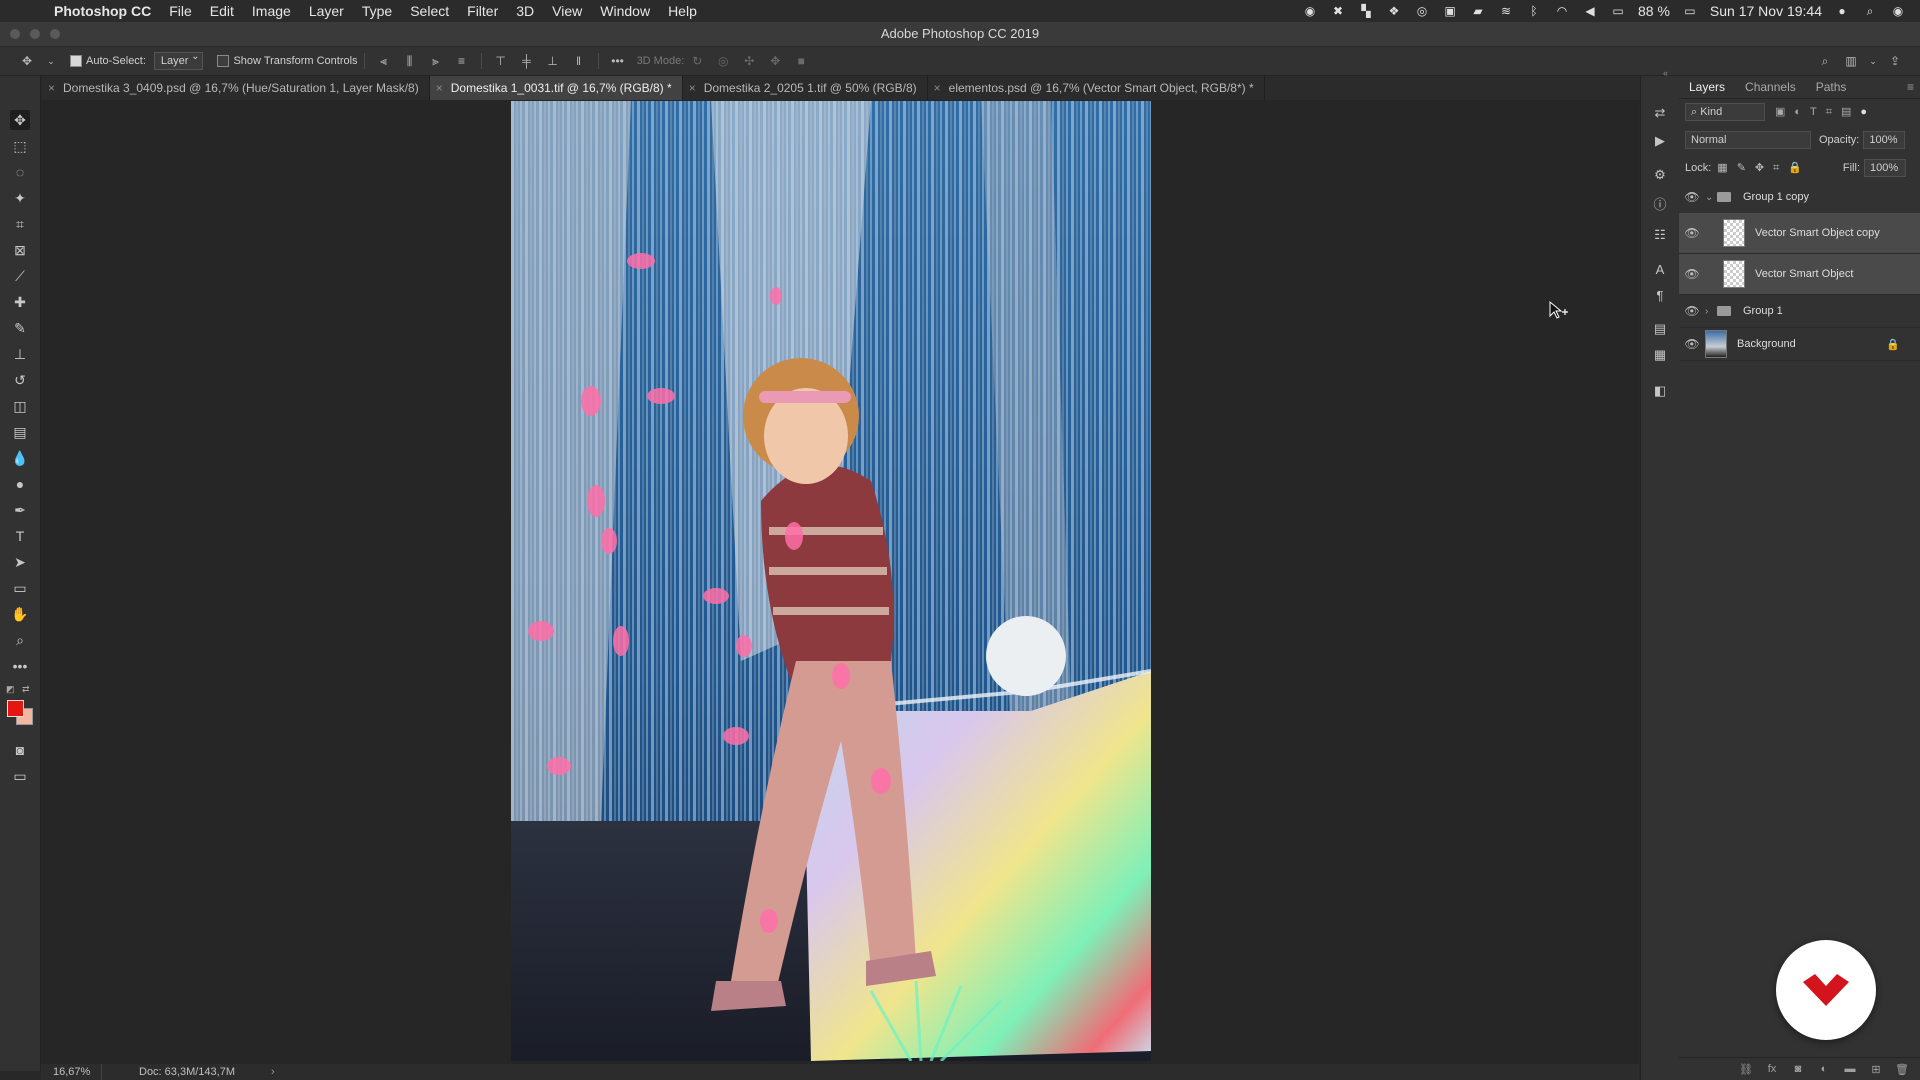  What do you see at coordinates (1799, 344) in the screenshot?
I see `layer-background: 👁 Background 🔒` at bounding box center [1799, 344].